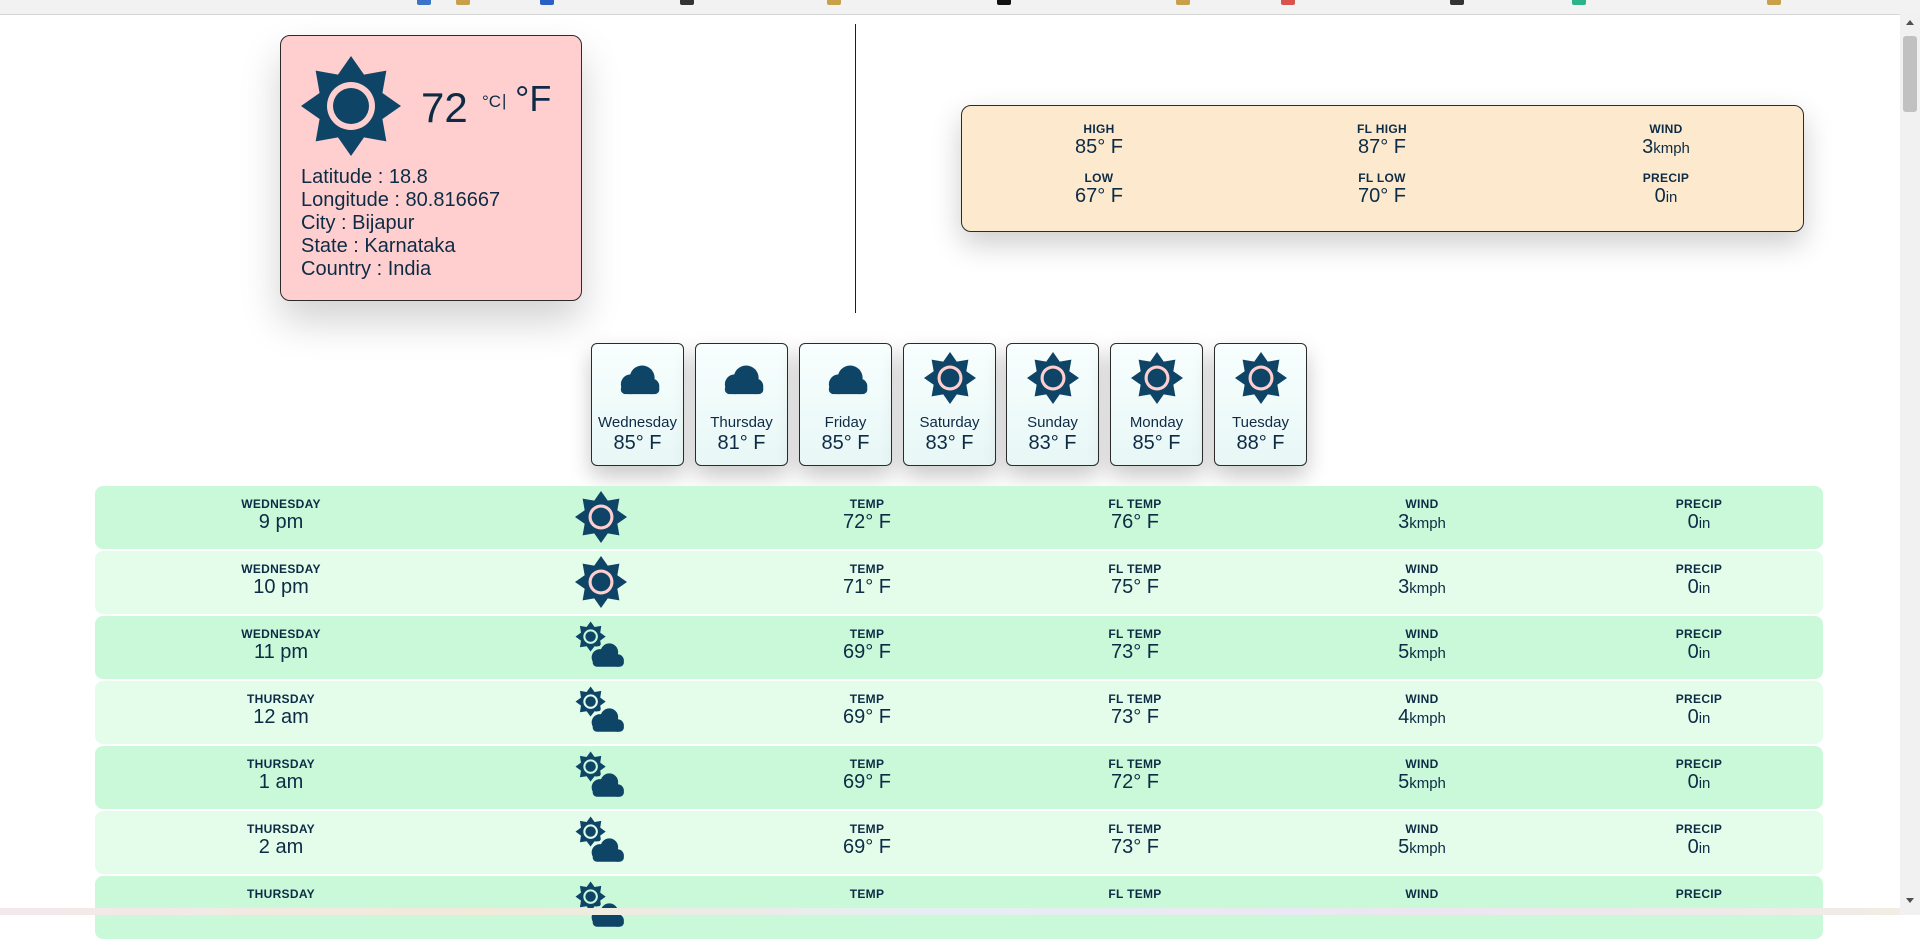  Describe the element at coordinates (491, 102) in the screenshot. I see `celsius-toggle: °C` at that location.